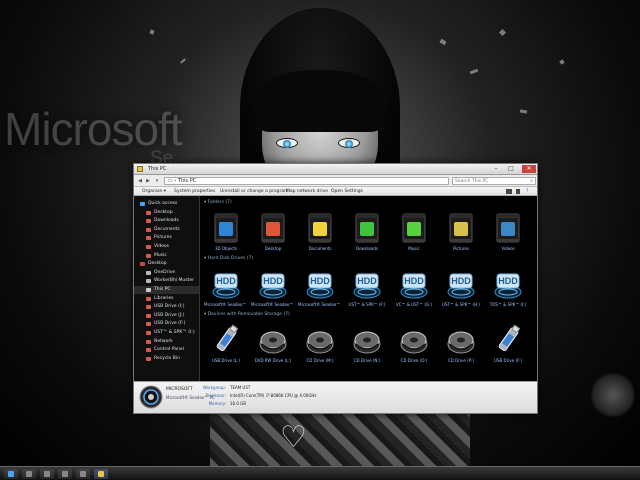 This screenshot has width=640, height=480. I want to click on folder-tile: 3D Objects, so click(226, 231).